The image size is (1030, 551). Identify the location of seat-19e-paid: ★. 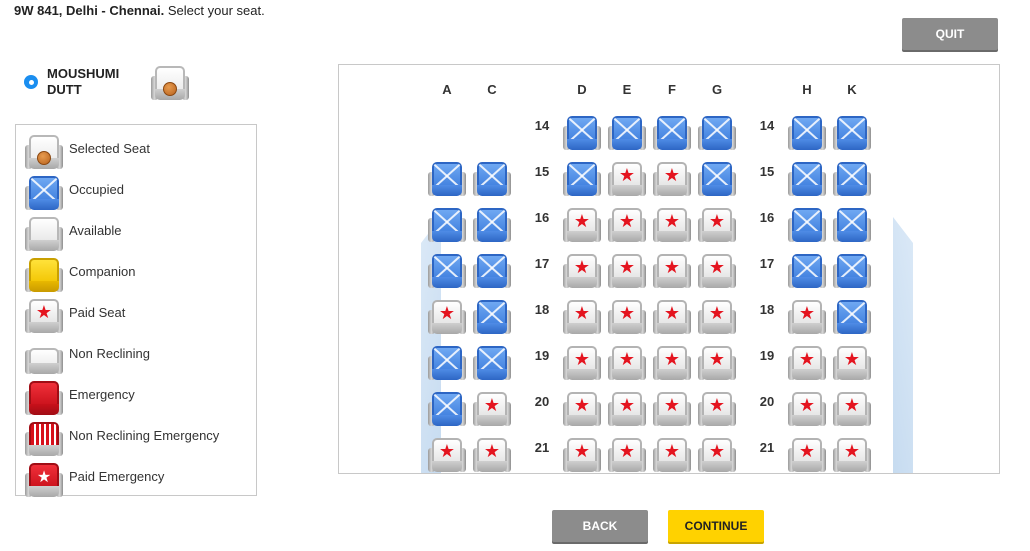
(627, 364).